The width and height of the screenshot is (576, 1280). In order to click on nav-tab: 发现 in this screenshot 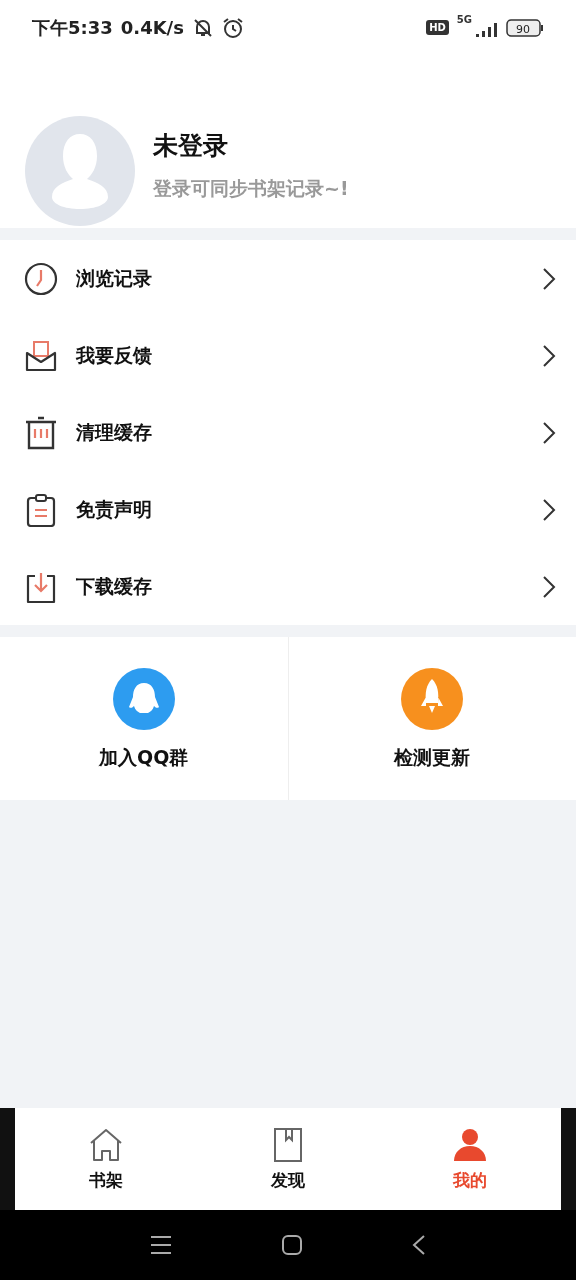, I will do `click(288, 1159)`.